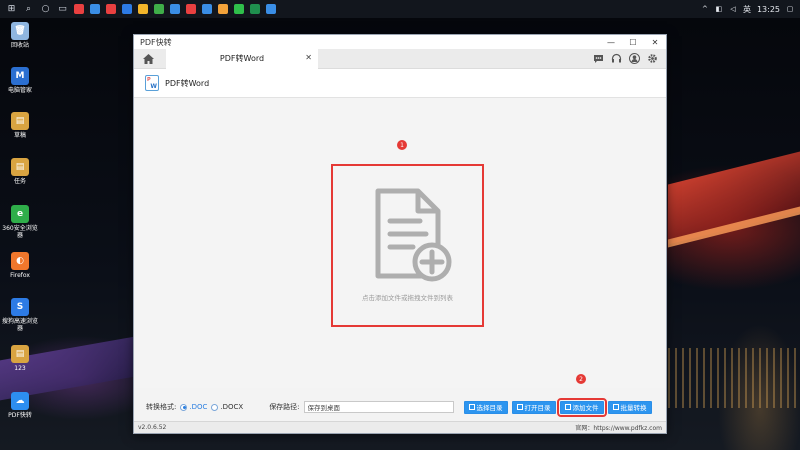 This screenshot has height=450, width=800. What do you see at coordinates (148, 59) in the screenshot?
I see `home-icon` at bounding box center [148, 59].